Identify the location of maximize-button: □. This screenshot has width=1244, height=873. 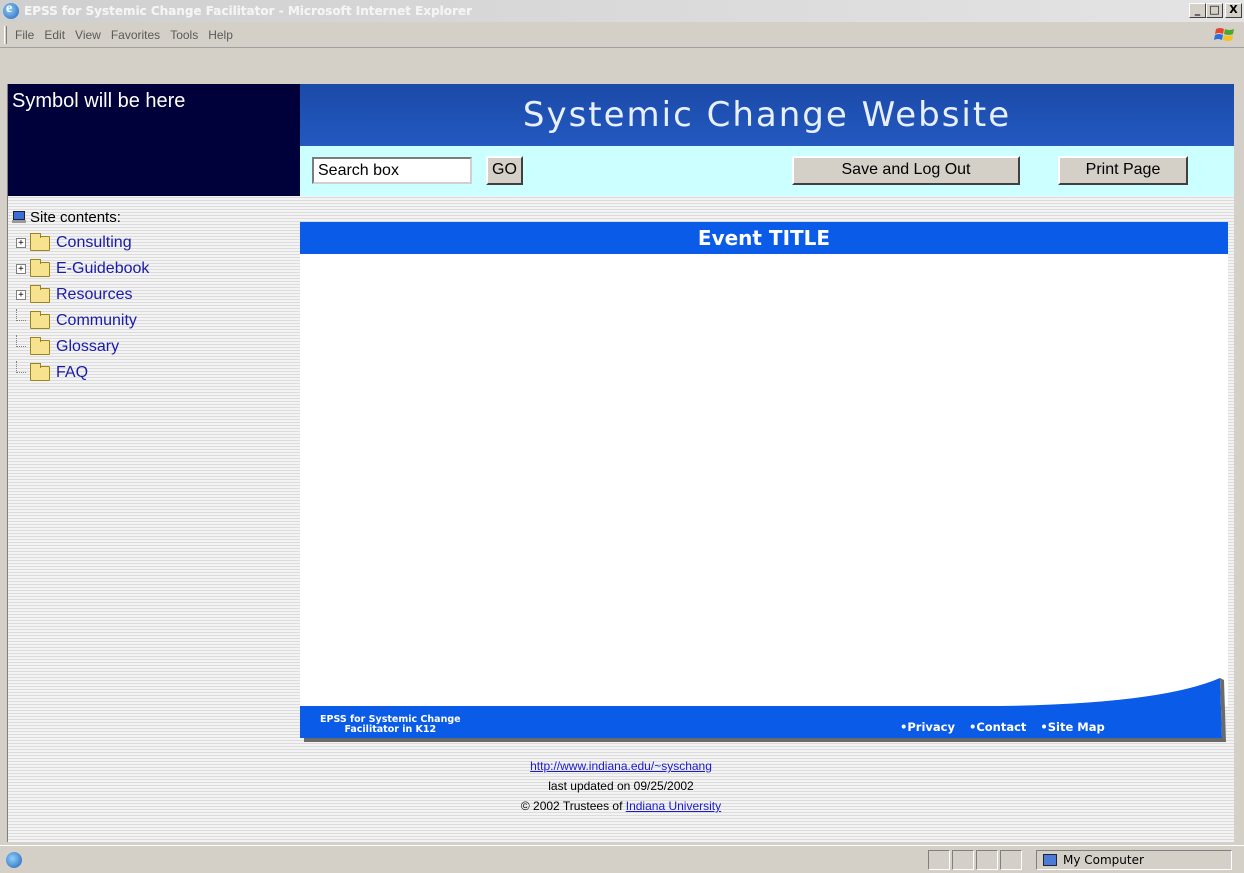
(1214, 10).